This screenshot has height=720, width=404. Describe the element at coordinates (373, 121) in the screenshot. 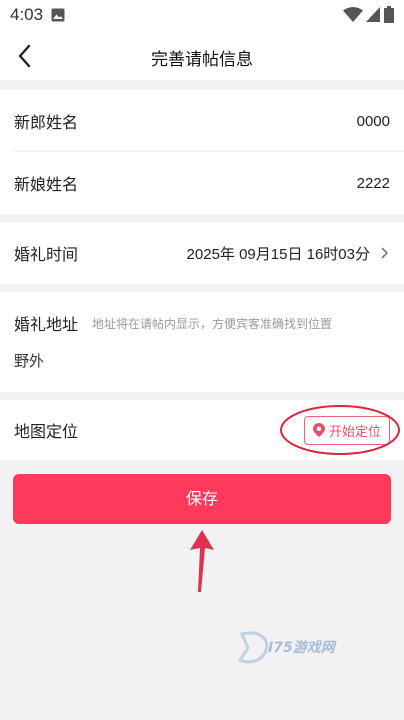

I see `groom-name-value: 0000` at that location.